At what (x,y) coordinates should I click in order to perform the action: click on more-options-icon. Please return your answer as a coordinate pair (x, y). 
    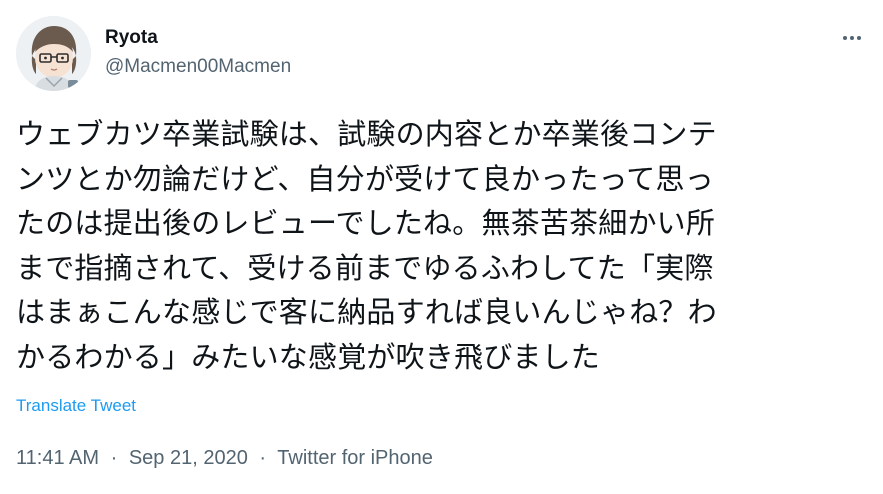
    Looking at the image, I should click on (852, 38).